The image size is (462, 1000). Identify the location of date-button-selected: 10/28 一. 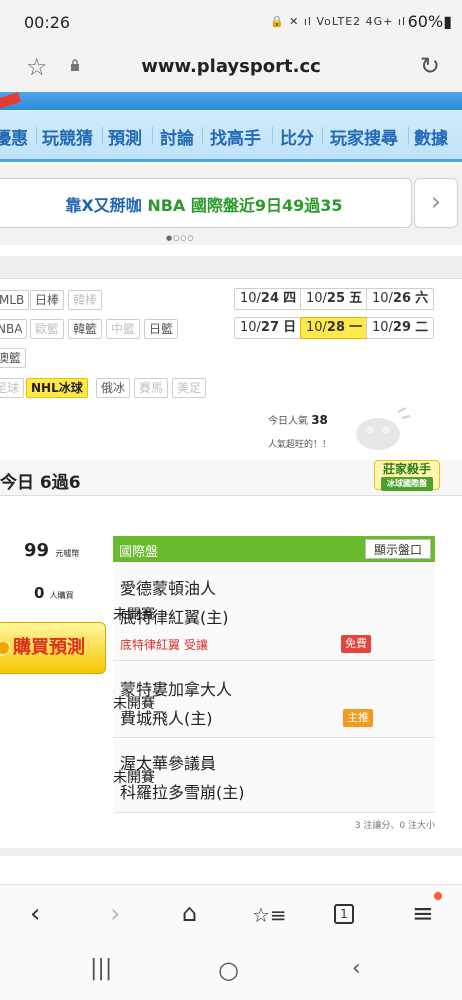
(334, 328).